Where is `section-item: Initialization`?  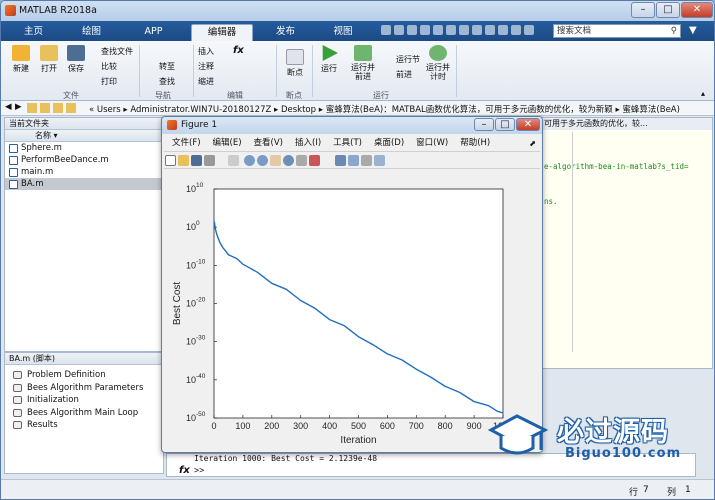 section-item: Initialization is located at coordinates (84, 400).